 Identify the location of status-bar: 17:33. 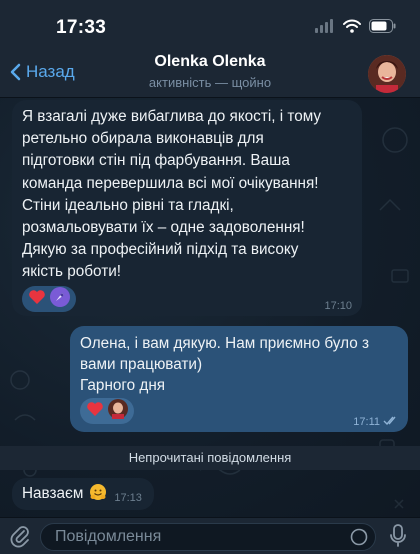
(210, 25).